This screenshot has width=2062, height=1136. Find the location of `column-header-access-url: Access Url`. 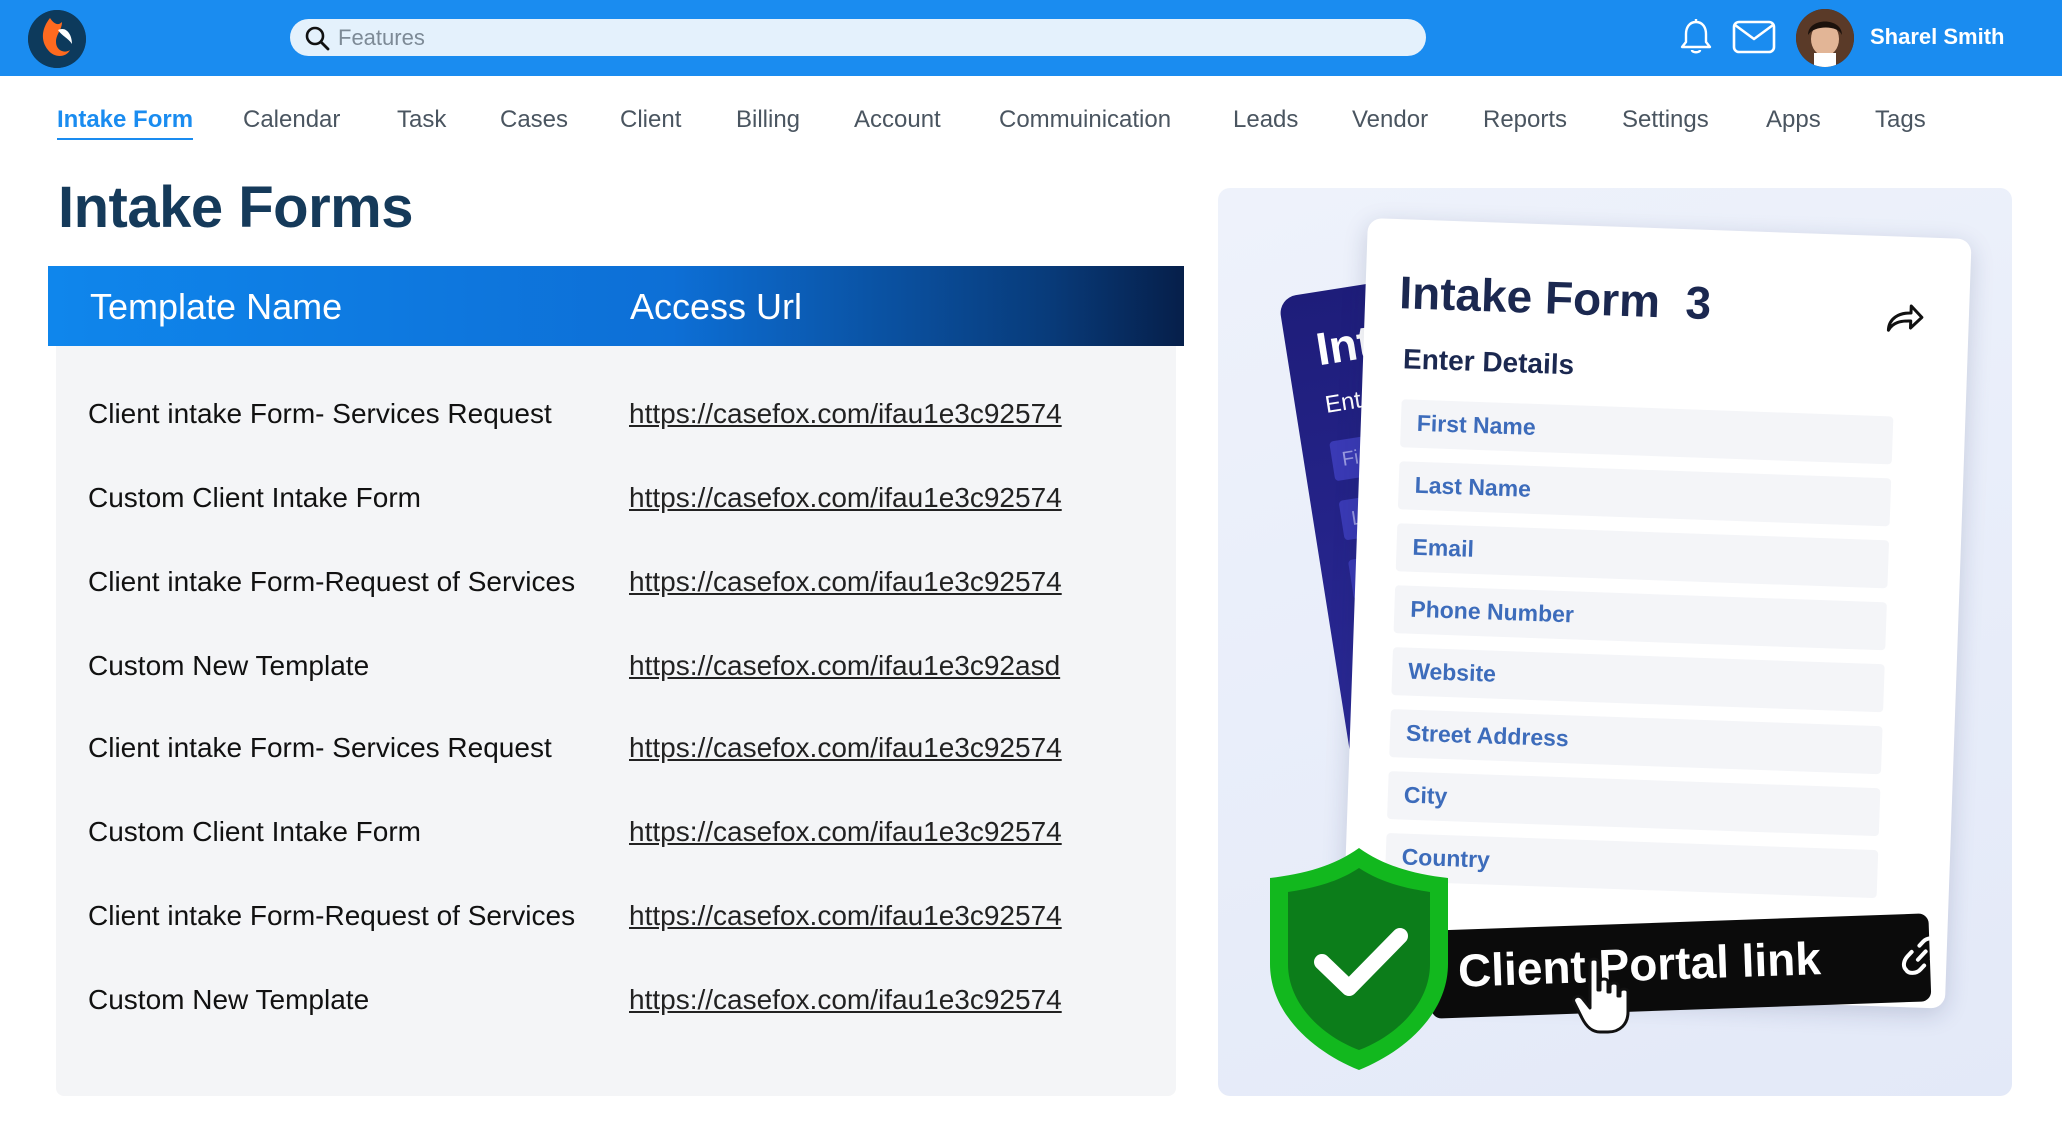

column-header-access-url: Access Url is located at coordinates (716, 307).